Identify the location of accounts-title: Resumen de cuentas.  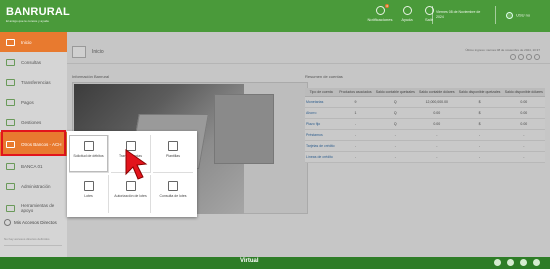
(324, 76).